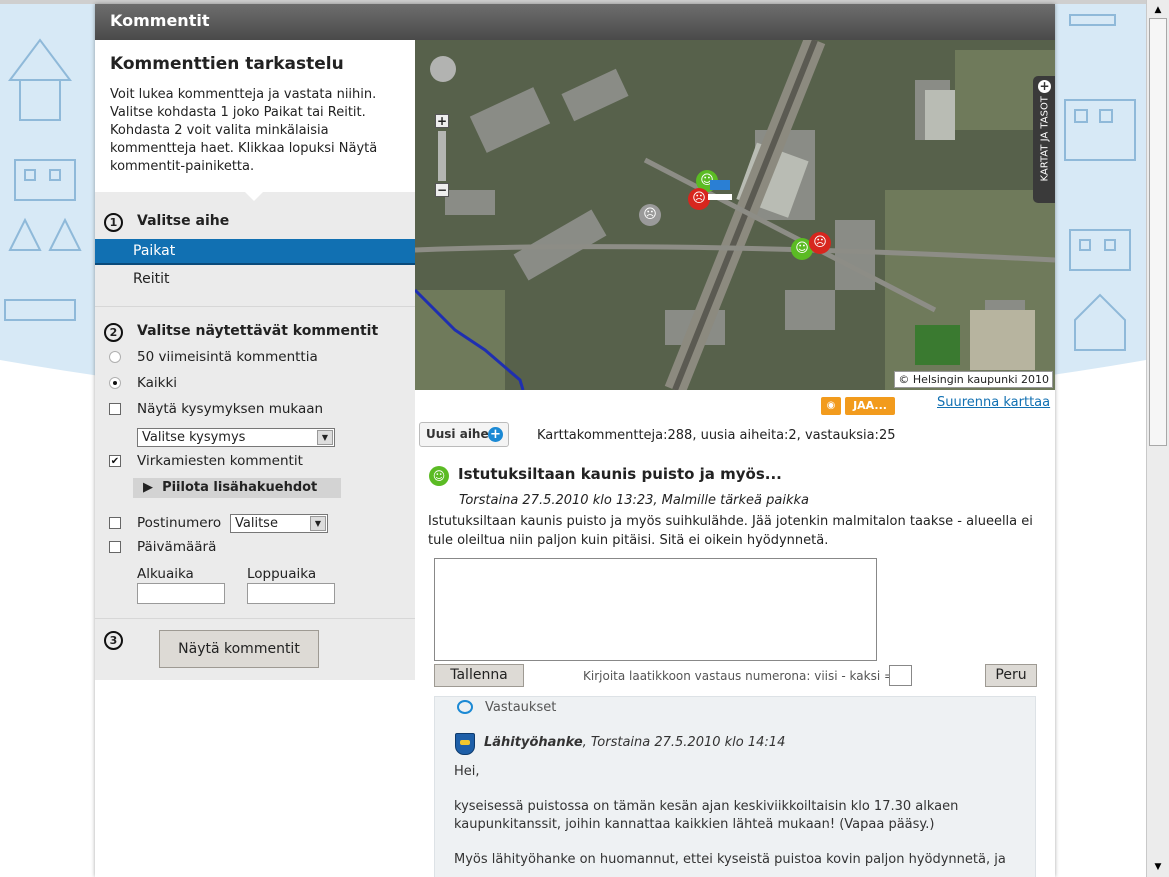  What do you see at coordinates (1044, 86) in the screenshot?
I see `plus-icon: +` at bounding box center [1044, 86].